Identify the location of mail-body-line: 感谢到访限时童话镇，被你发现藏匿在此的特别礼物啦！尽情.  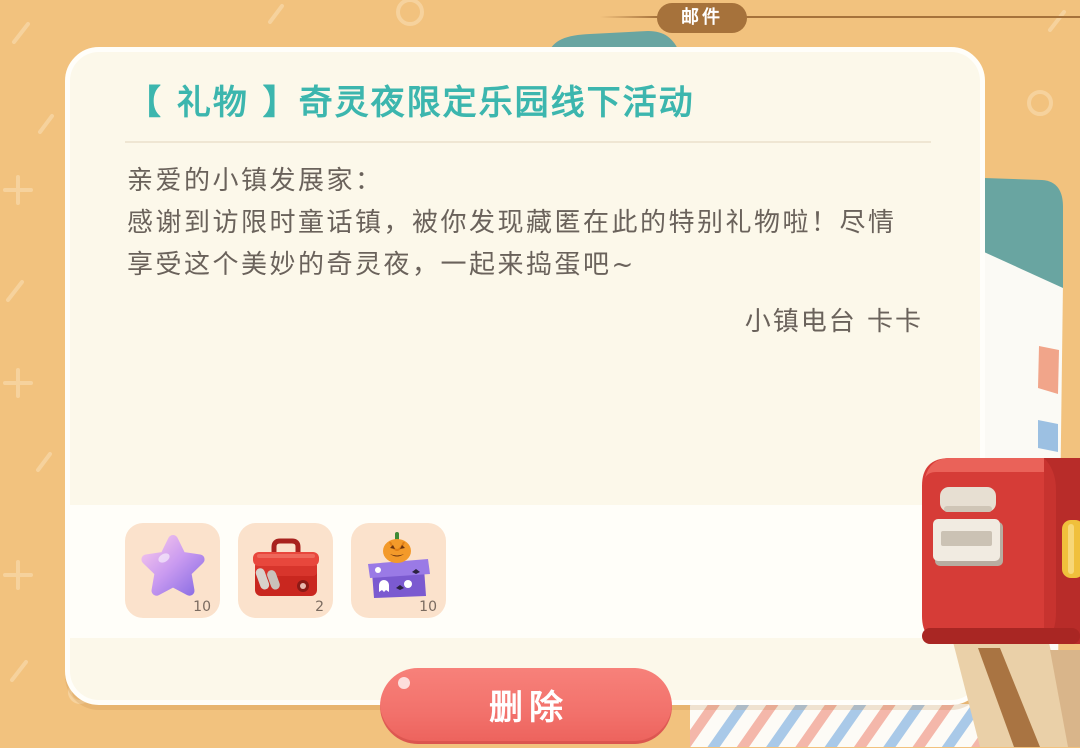
(512, 223).